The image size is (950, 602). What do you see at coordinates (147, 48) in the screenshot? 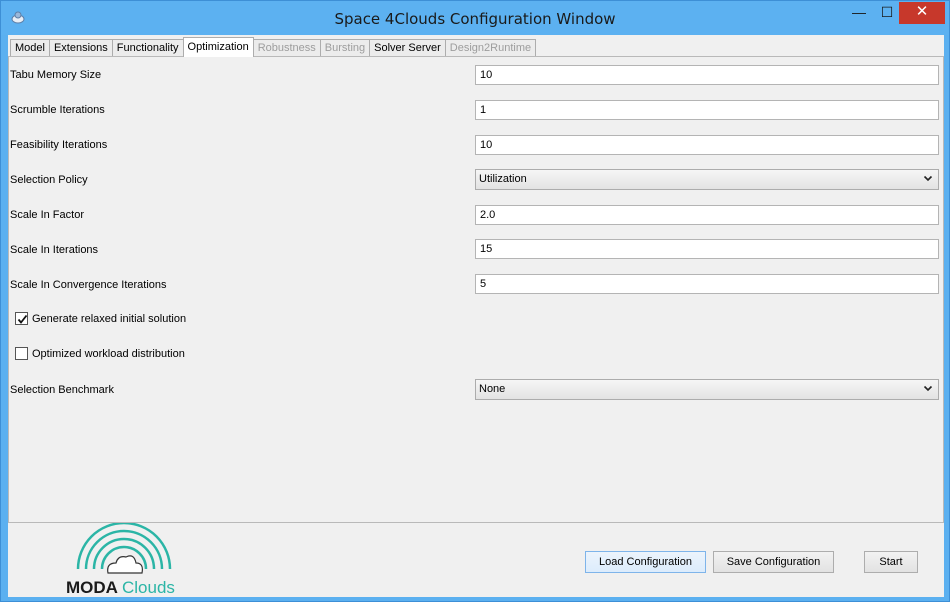
I see `tab-functionality: Functionality` at bounding box center [147, 48].